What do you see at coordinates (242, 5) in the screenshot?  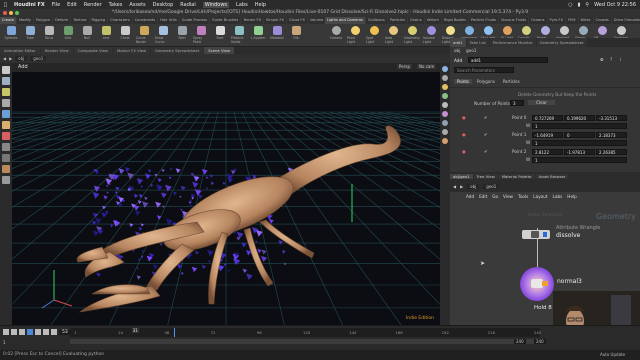 I see `menu-labs: Labs` at bounding box center [242, 5].